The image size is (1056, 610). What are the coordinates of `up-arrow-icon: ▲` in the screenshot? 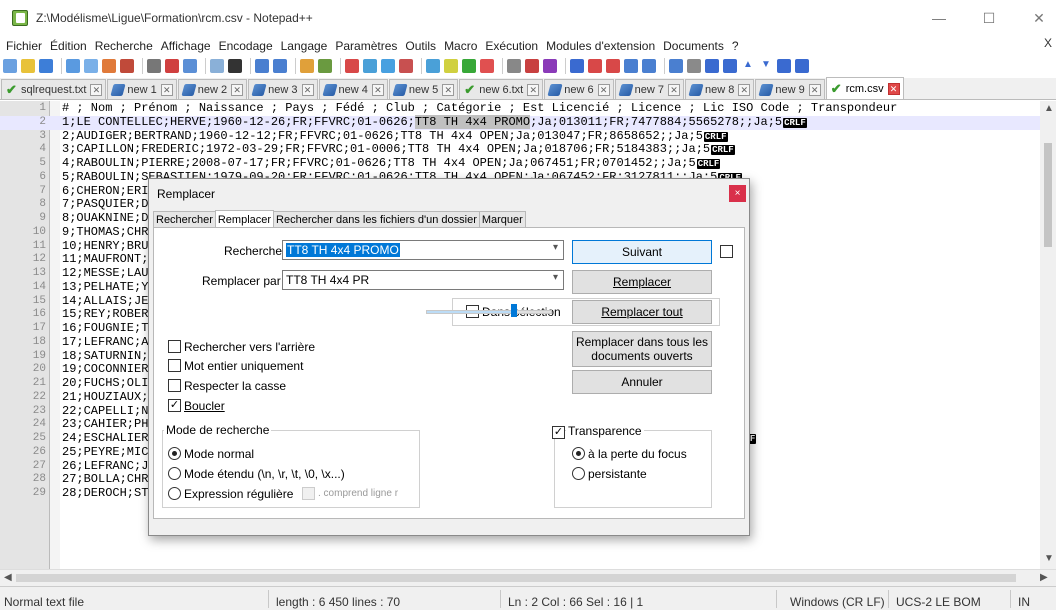 It's located at (748, 66).